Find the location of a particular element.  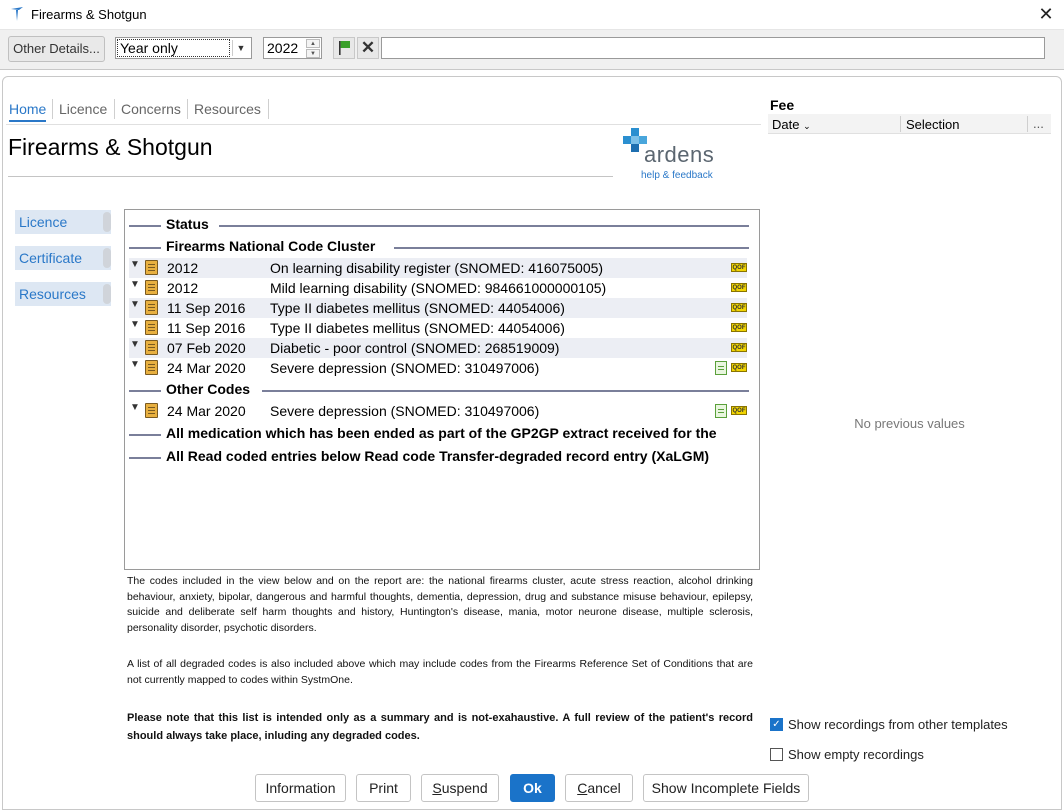

sidenav-label: Resources is located at coordinates (52, 294).